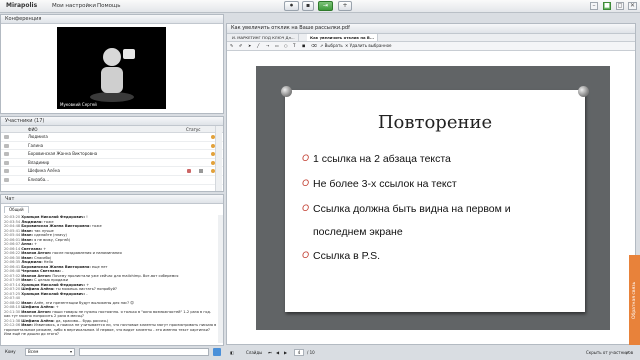  What do you see at coordinates (368, 46) in the screenshot?
I see `delete-selected: ✕ Удалить выбранное` at bounding box center [368, 46].